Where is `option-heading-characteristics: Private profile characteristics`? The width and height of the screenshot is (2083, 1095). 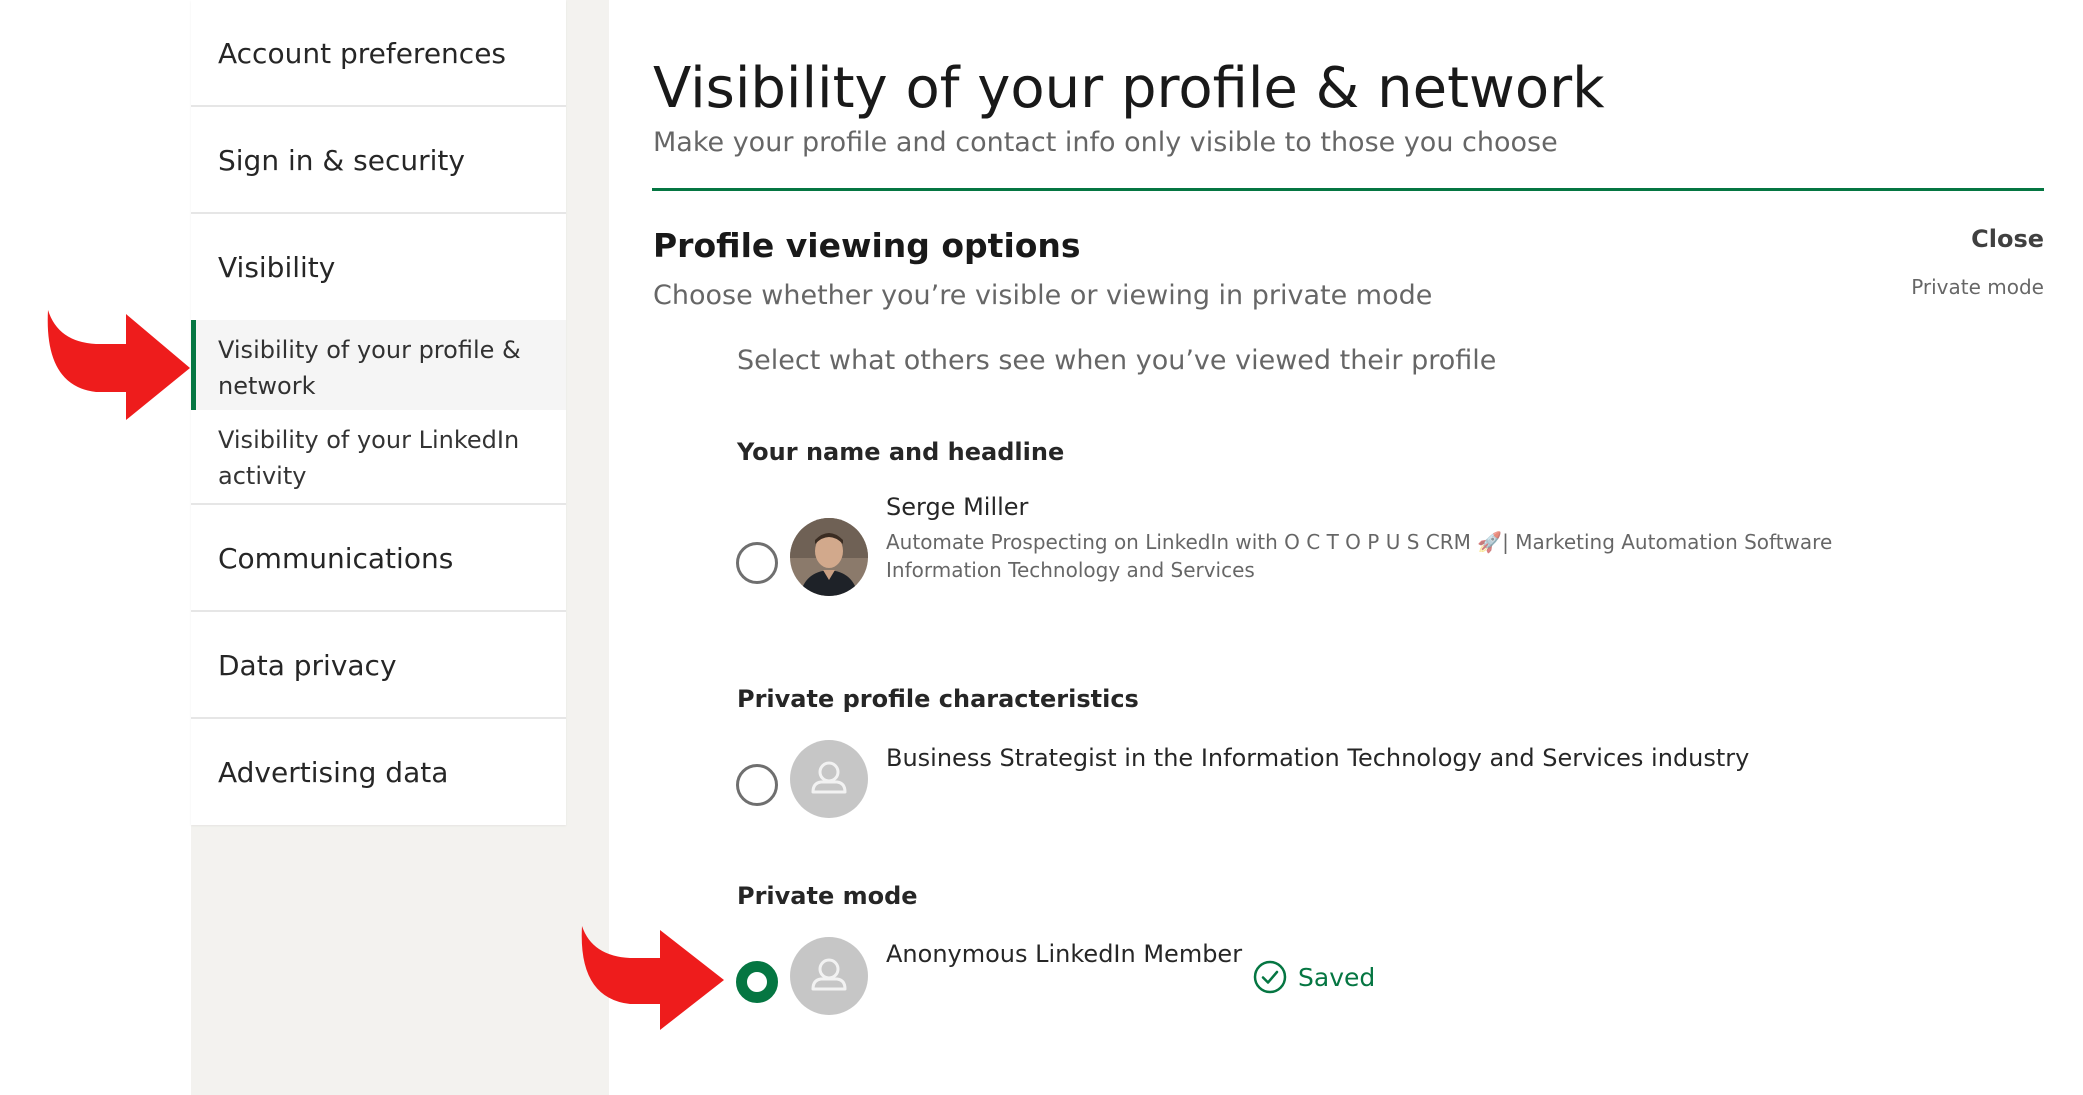
option-heading-characteristics: Private profile characteristics is located at coordinates (938, 699).